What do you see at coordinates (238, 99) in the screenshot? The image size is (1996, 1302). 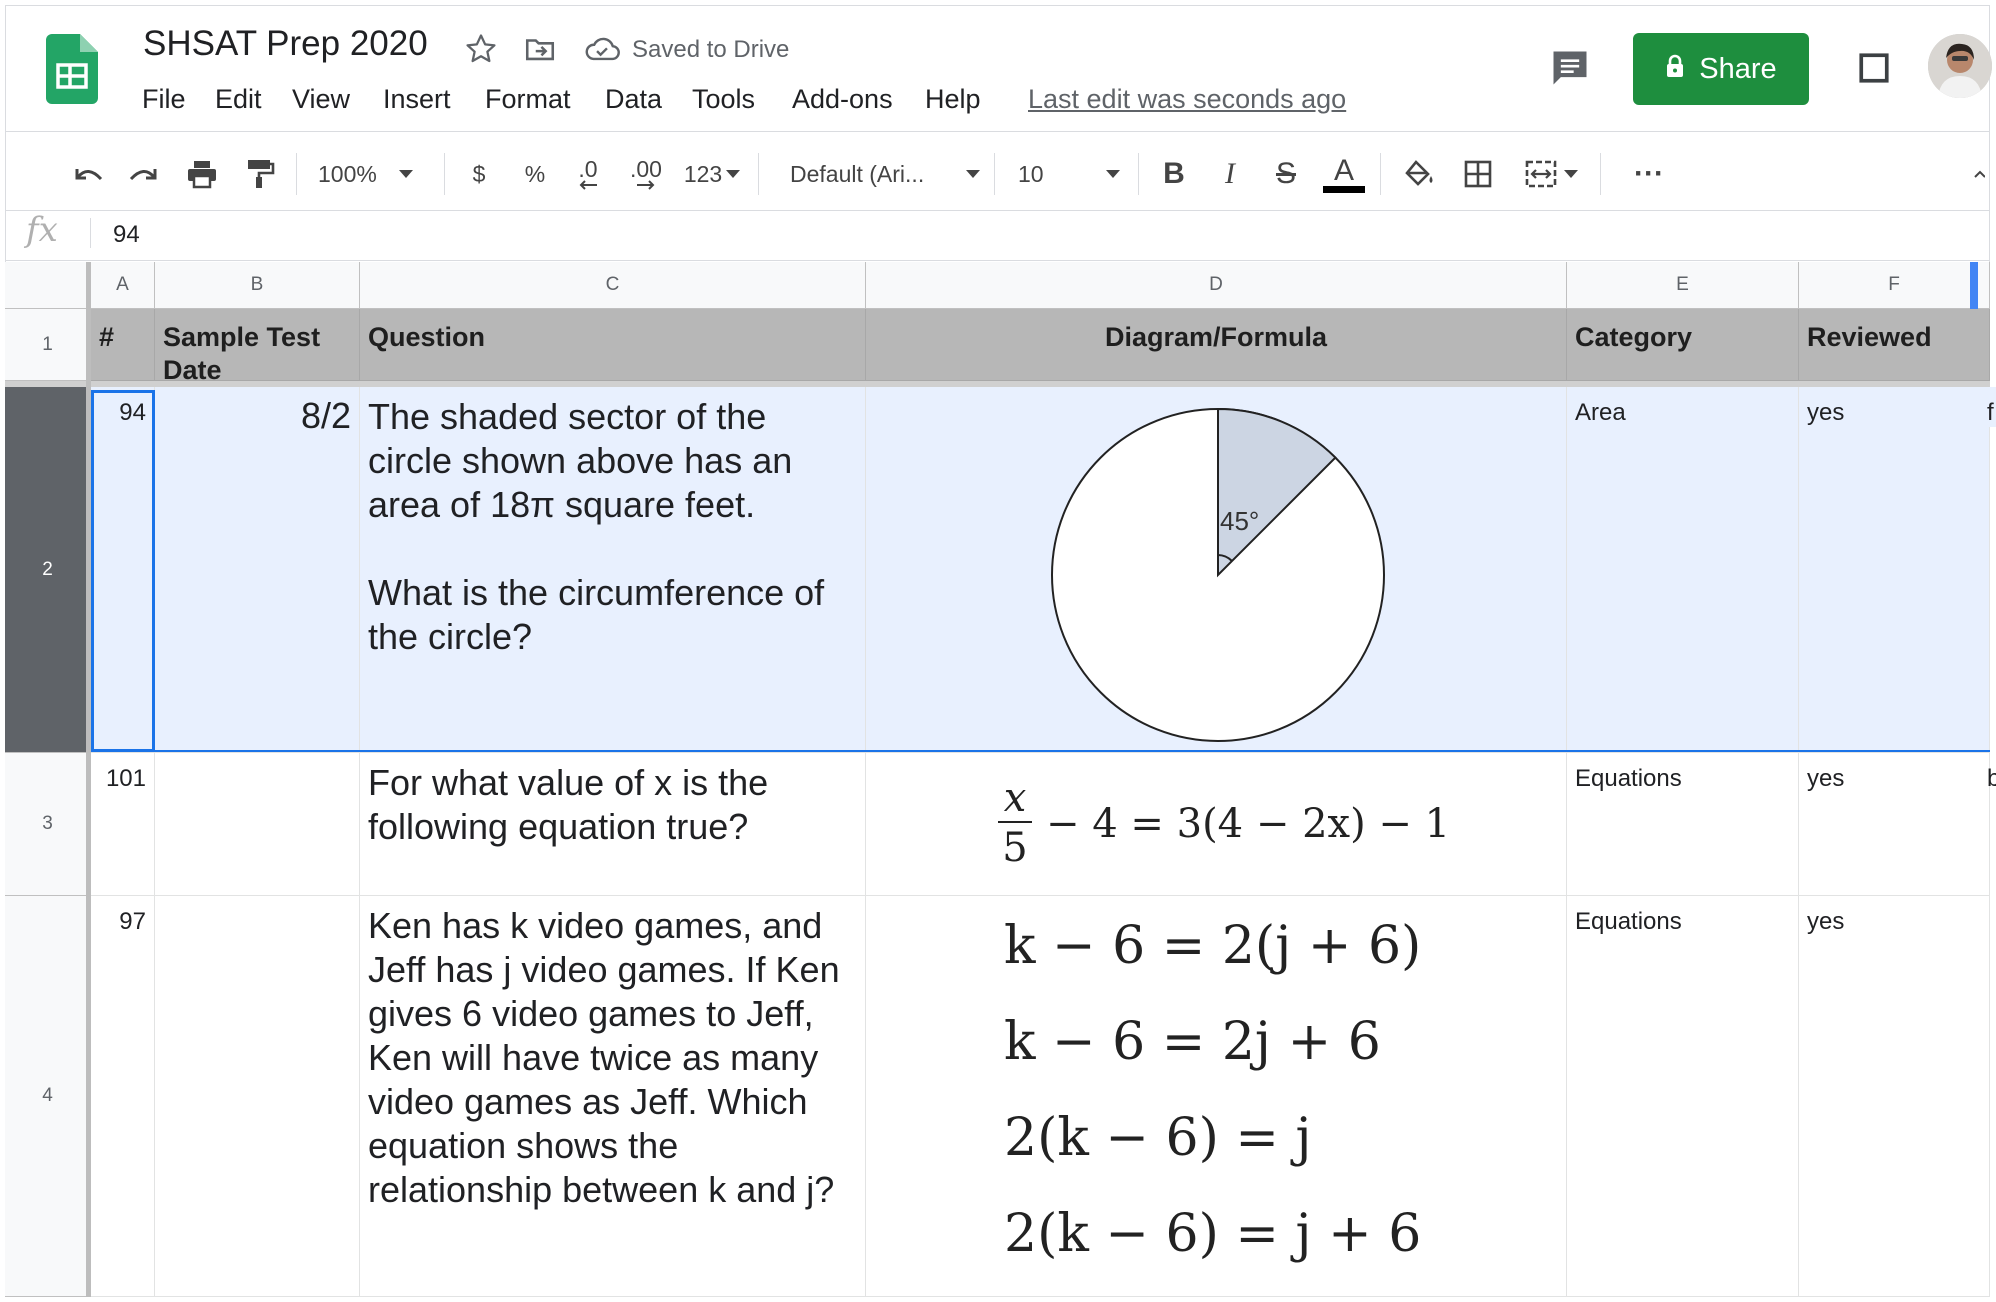 I see `menu-edit: Edit` at bounding box center [238, 99].